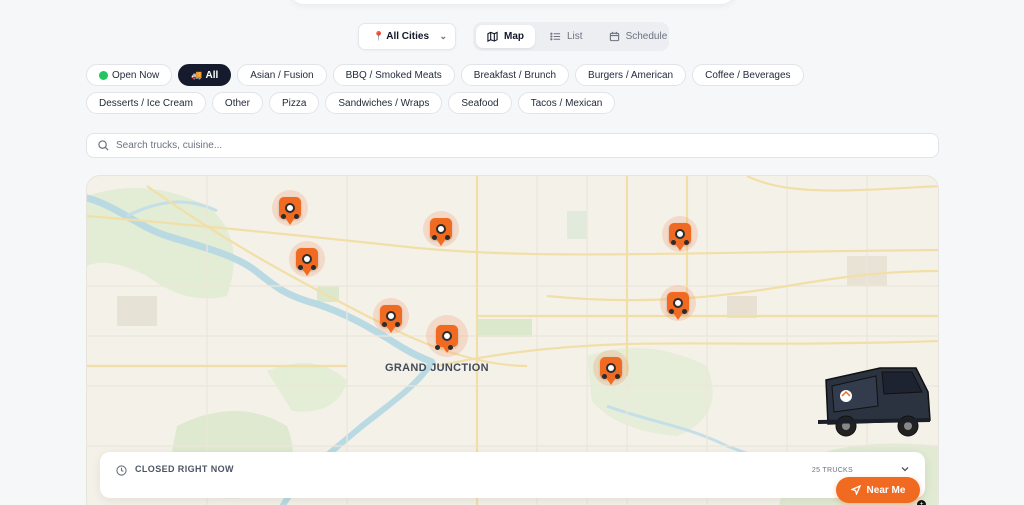  I want to click on view-tab-schedule: Schedule, so click(638, 36).